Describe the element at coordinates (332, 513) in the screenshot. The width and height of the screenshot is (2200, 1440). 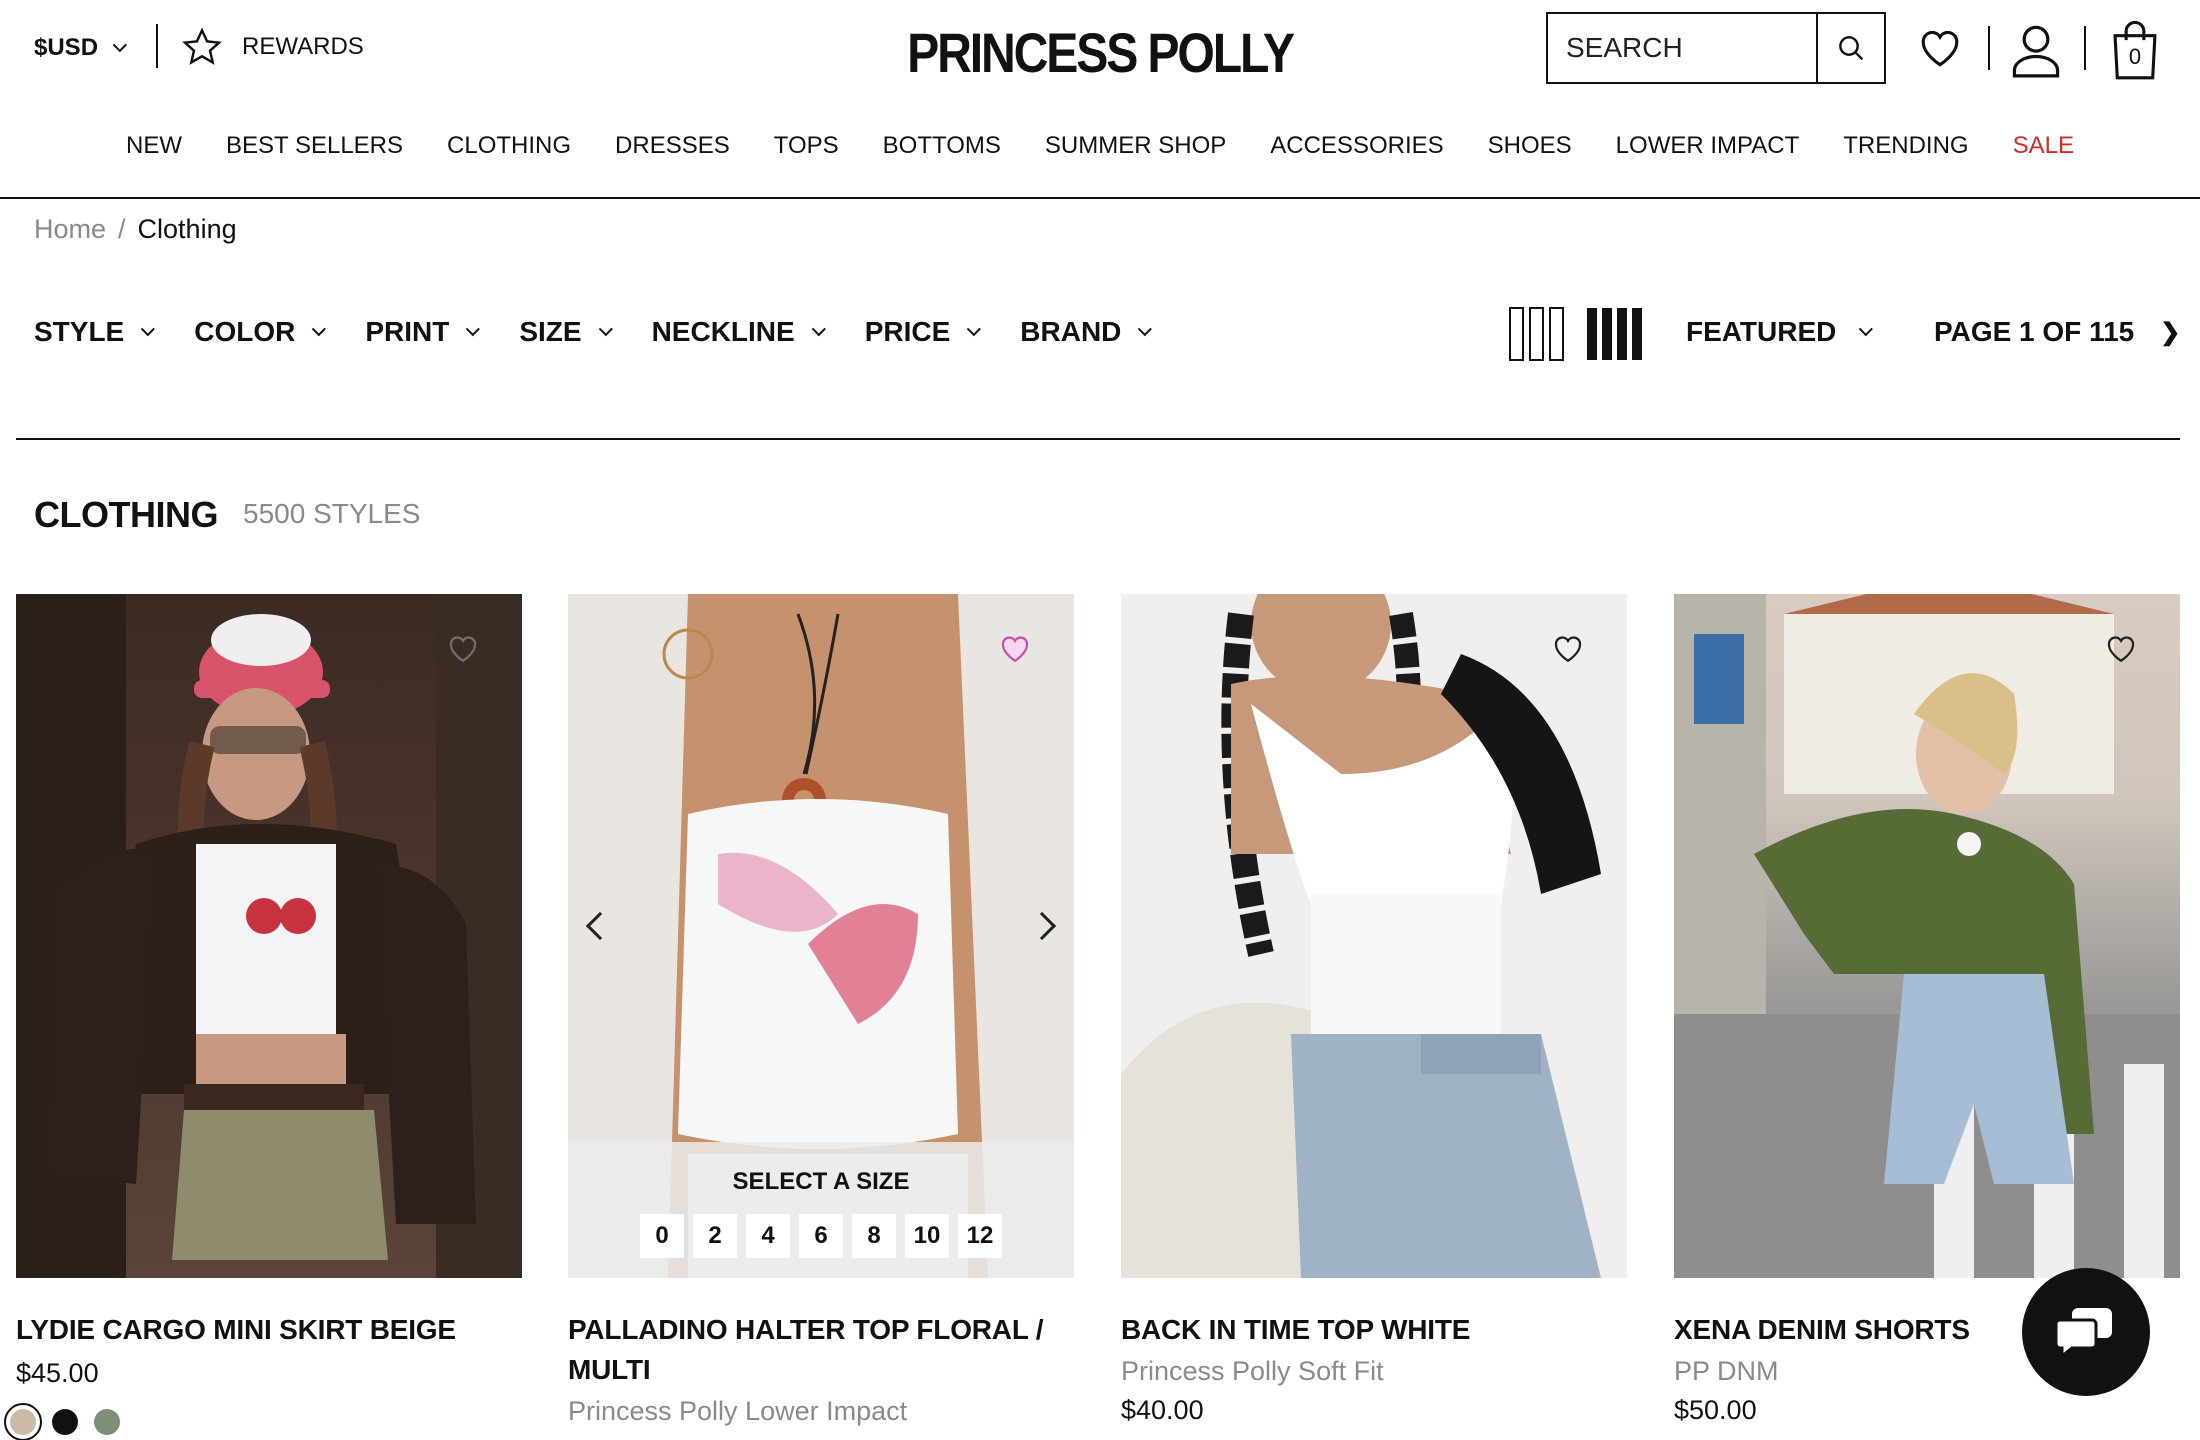
I see `style-count: 5500 STYLES` at that location.